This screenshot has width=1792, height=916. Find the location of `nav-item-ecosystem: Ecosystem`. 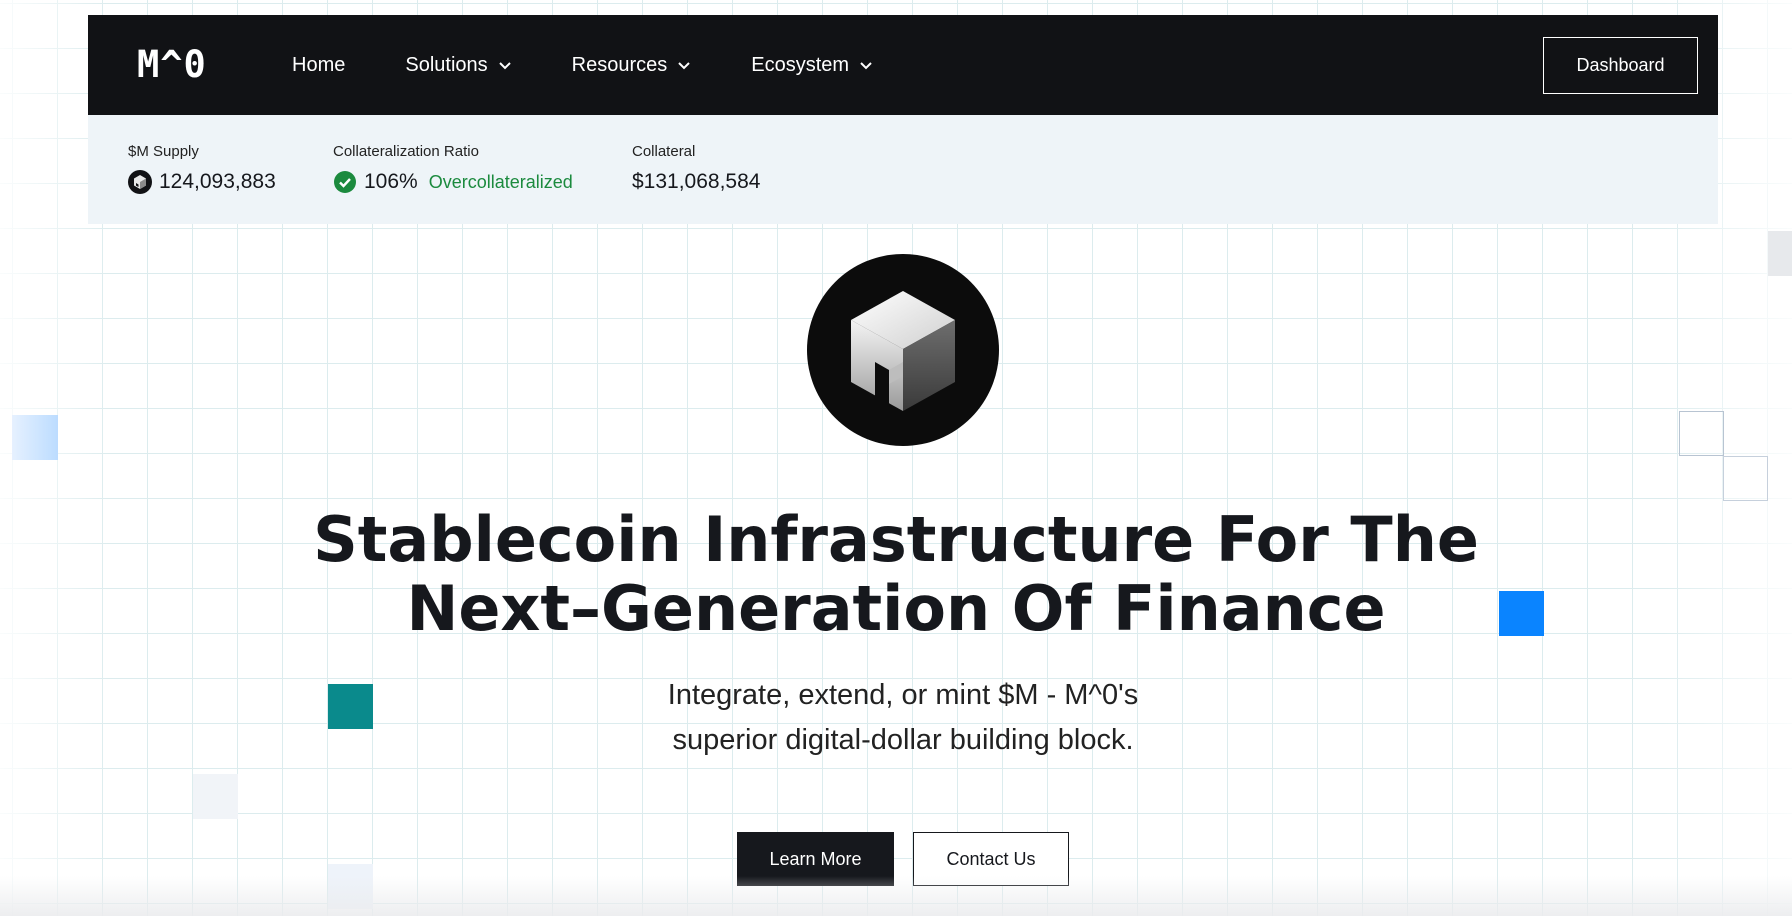

nav-item-ecosystem: Ecosystem is located at coordinates (812, 65).